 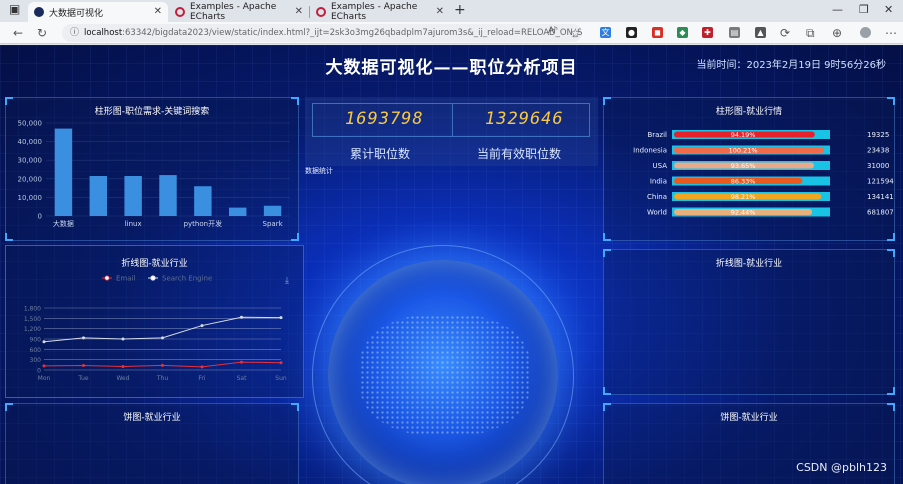 I want to click on x-tick-label: Sun, so click(x=281, y=378).